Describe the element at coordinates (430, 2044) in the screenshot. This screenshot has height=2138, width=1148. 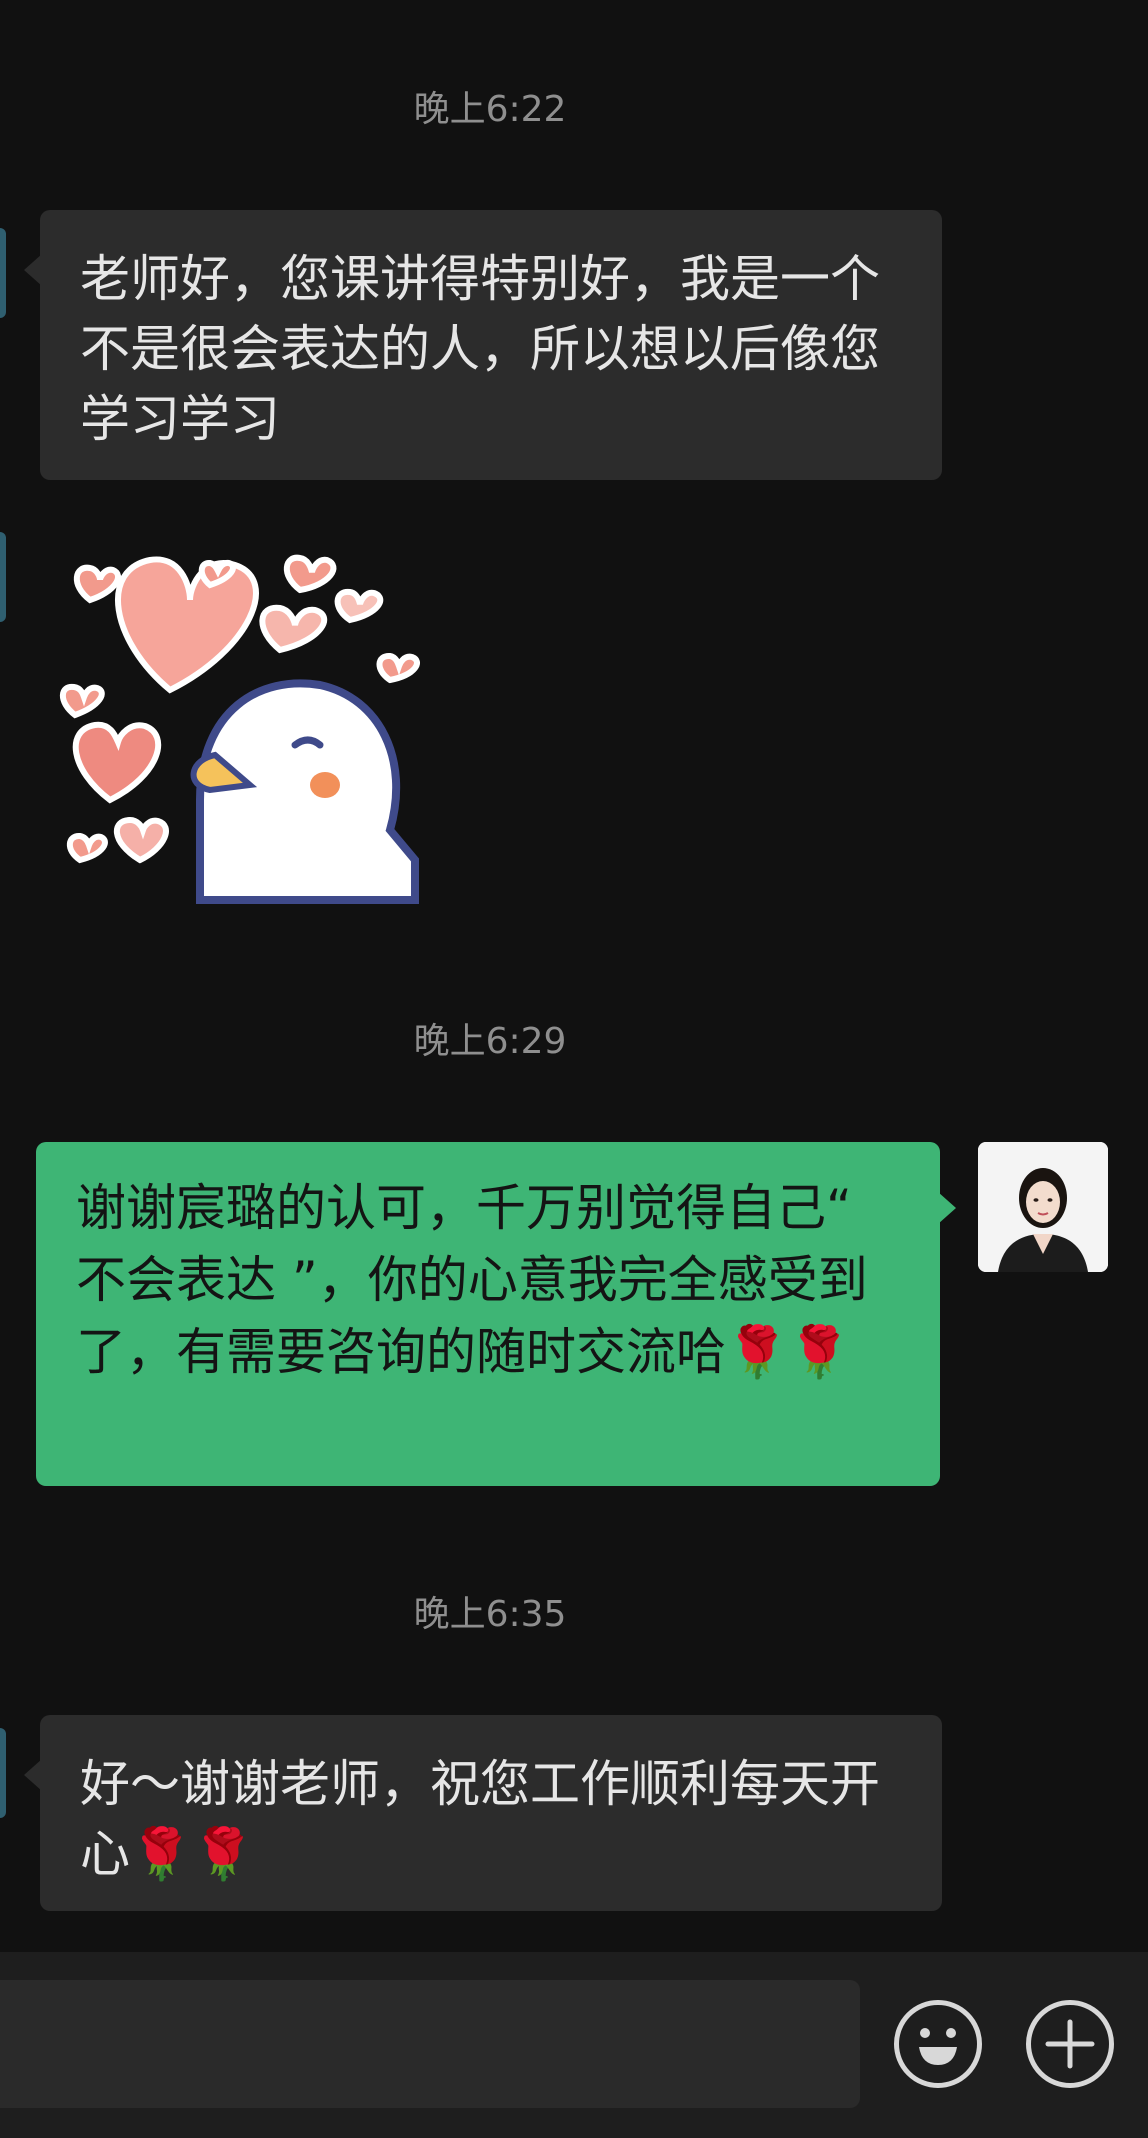
I see `message-input` at that location.